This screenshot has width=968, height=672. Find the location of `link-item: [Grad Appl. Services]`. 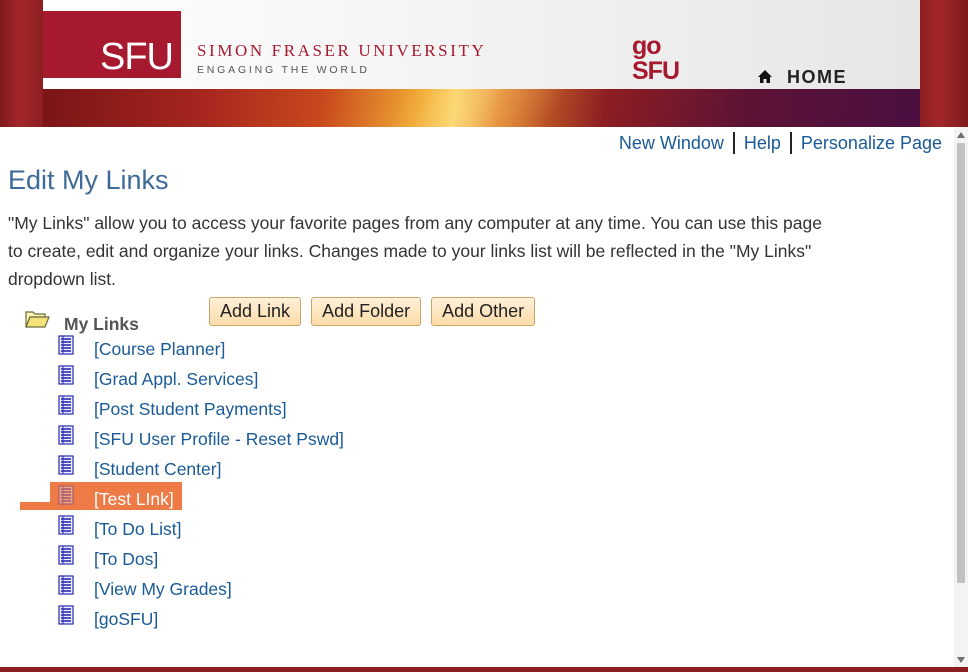

link-item: [Grad Appl. Services] is located at coordinates (250, 380).